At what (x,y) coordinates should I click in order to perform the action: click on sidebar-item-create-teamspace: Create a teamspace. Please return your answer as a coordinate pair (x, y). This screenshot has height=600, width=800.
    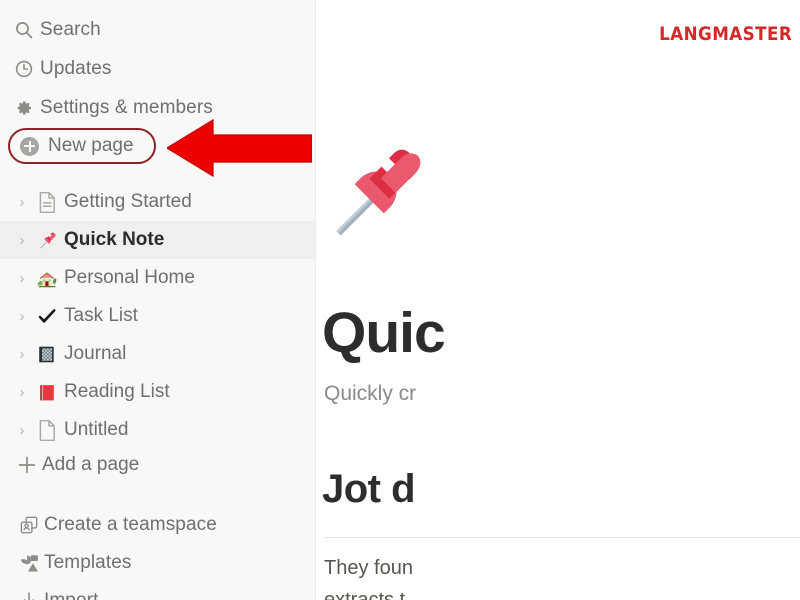
    Looking at the image, I should click on (157, 525).